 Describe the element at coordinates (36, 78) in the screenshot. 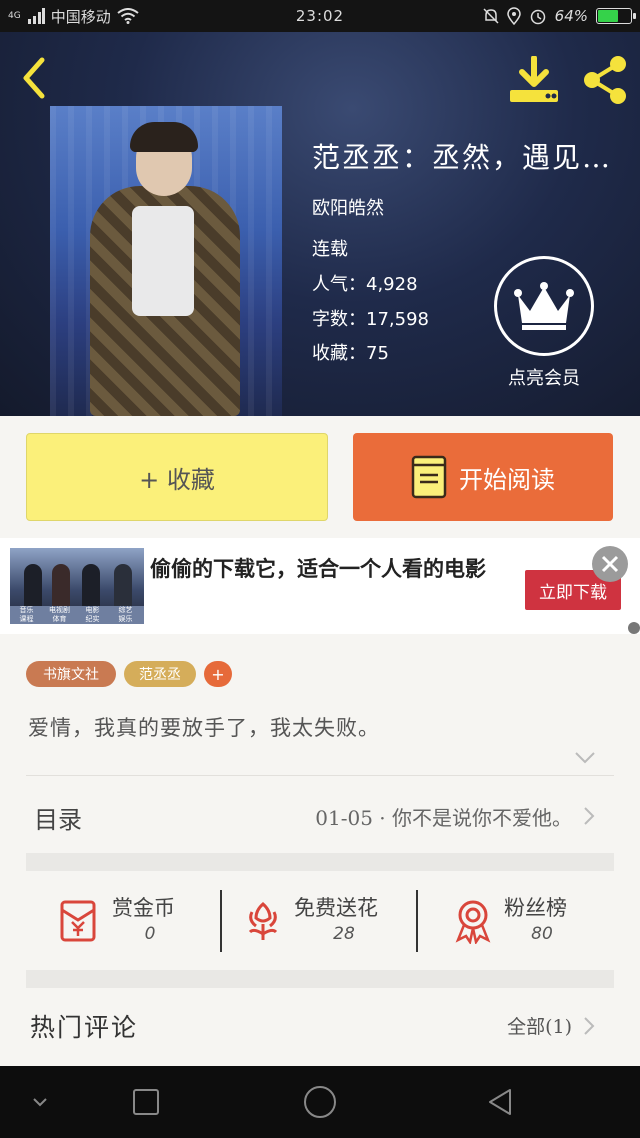

I see `back-icon` at that location.